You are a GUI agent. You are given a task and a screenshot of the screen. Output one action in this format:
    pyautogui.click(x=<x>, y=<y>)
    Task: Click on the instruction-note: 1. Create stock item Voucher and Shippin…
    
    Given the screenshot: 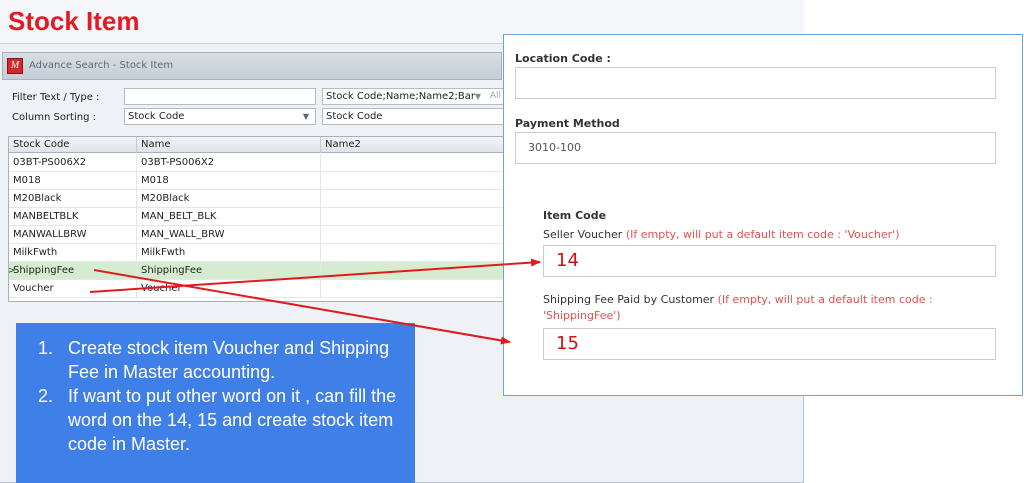 What is the action you would take?
    pyautogui.click(x=215, y=403)
    